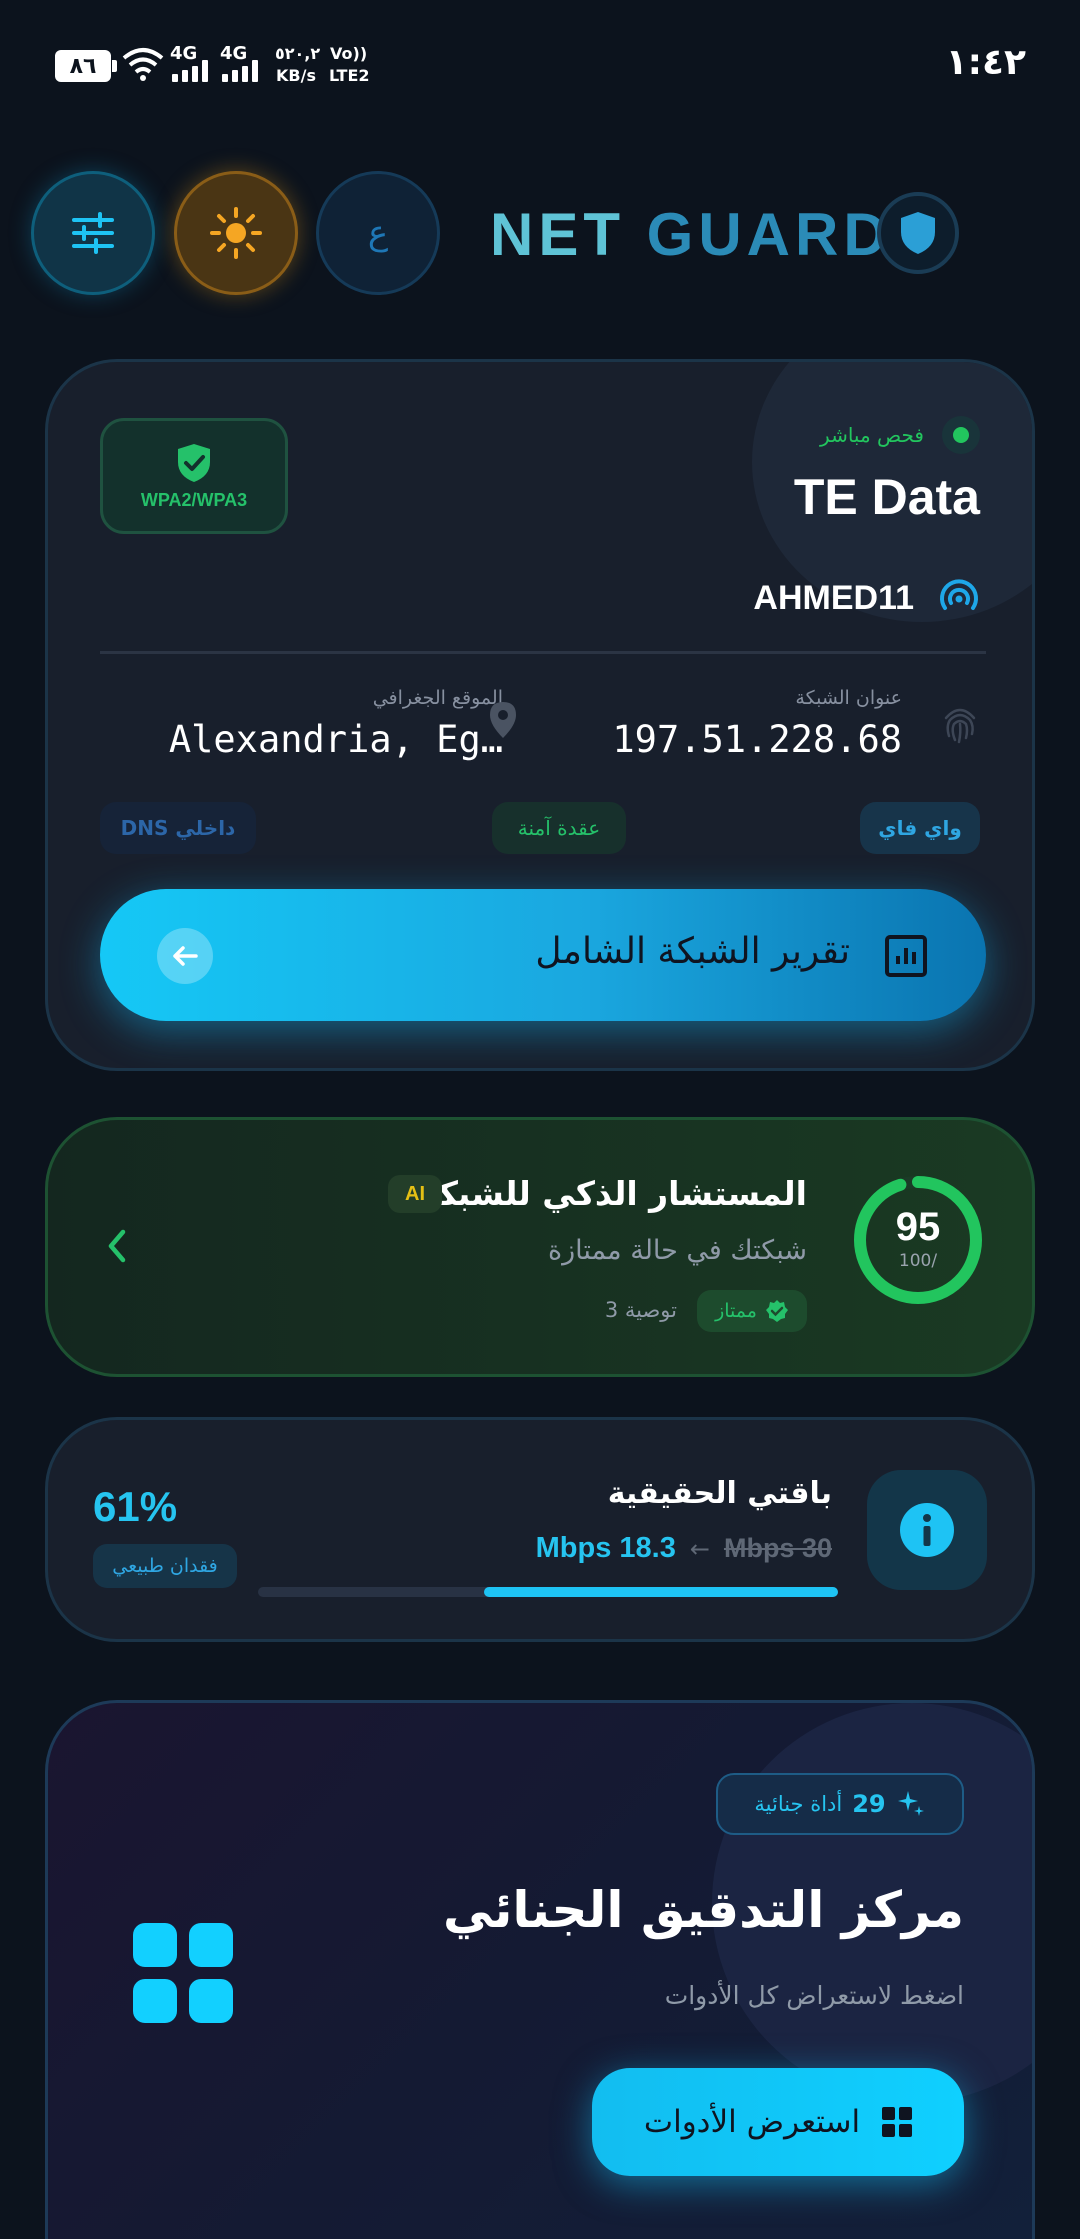 Image resolution: width=1080 pixels, height=2239 pixels. What do you see at coordinates (906, 956) in the screenshot?
I see `bar-chart-icon` at bounding box center [906, 956].